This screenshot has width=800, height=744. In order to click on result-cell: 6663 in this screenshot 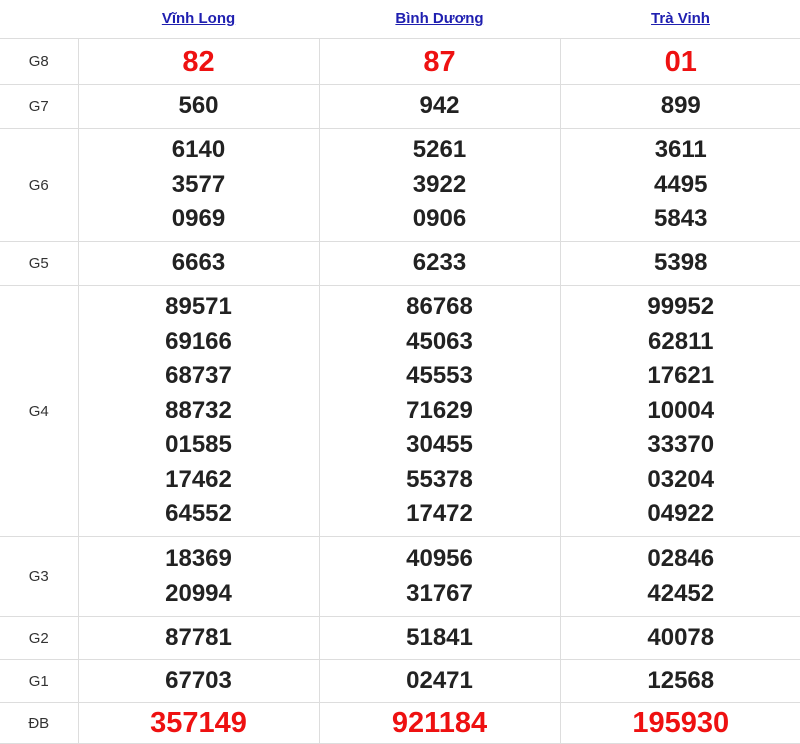, I will do `click(198, 264)`.